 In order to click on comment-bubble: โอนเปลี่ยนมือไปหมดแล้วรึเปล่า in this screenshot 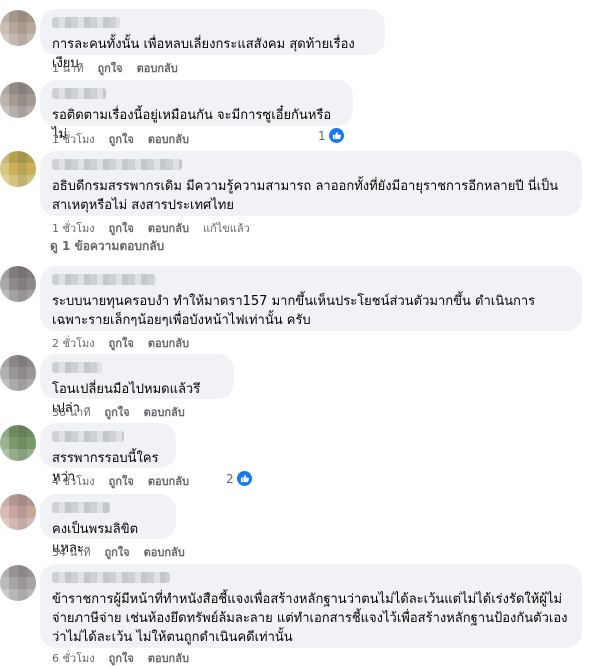, I will do `click(137, 385)`.